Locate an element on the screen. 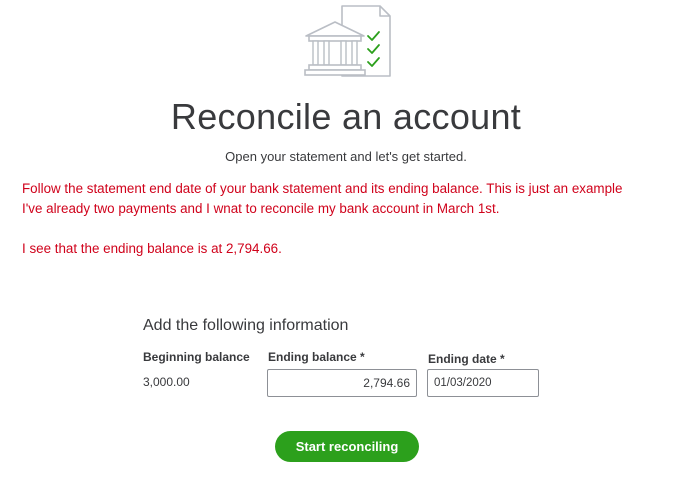 This screenshot has height=485, width=692. start-reconciling-button: Start reconciling is located at coordinates (347, 446).